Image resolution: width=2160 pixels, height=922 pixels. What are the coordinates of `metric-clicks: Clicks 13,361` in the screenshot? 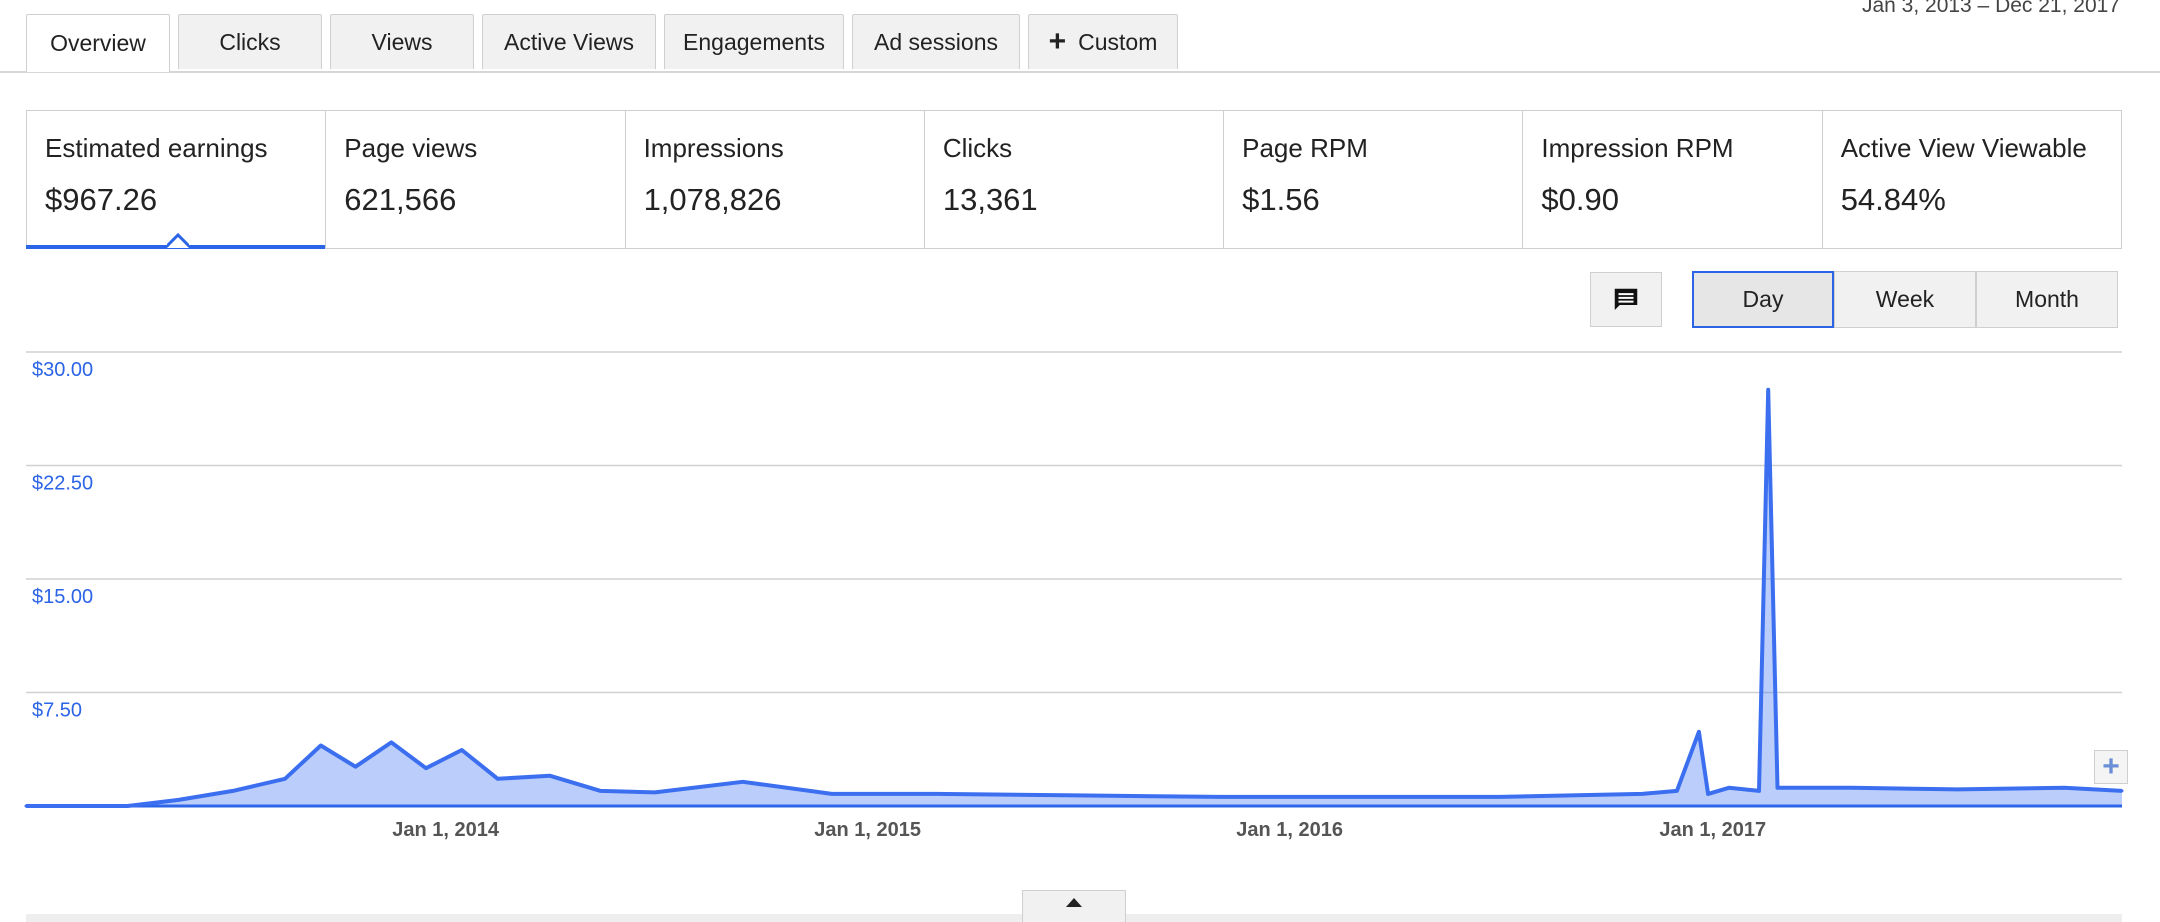 It's located at (1075, 179).